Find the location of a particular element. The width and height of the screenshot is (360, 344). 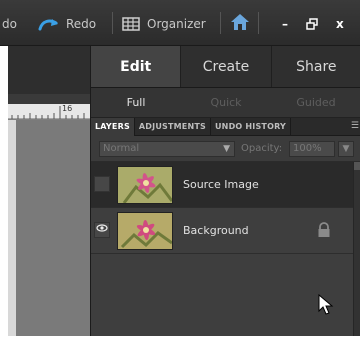

tab-guided-label: Guided is located at coordinates (316, 102).